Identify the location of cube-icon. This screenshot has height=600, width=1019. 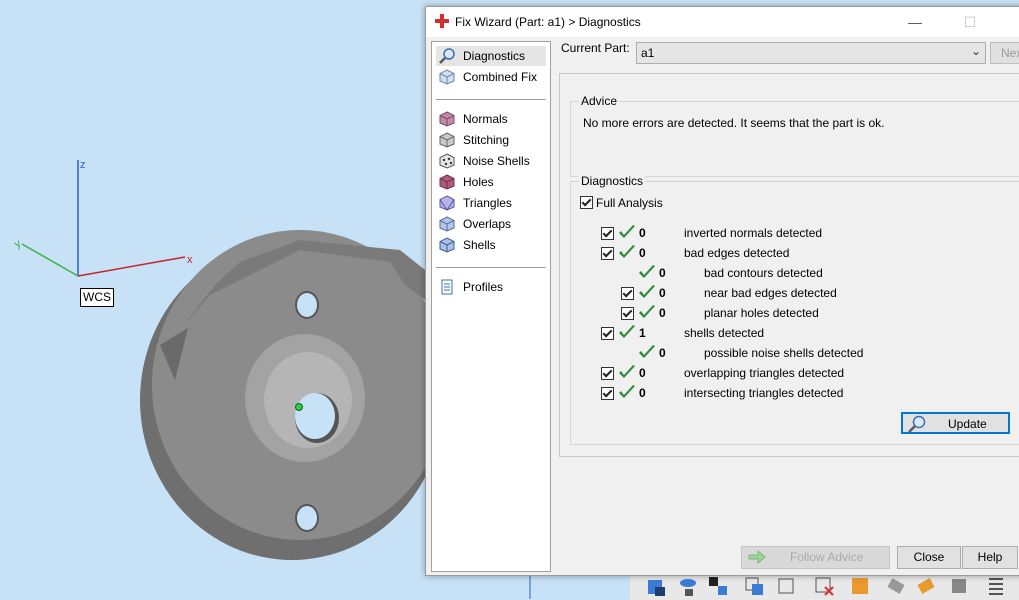
(447, 77).